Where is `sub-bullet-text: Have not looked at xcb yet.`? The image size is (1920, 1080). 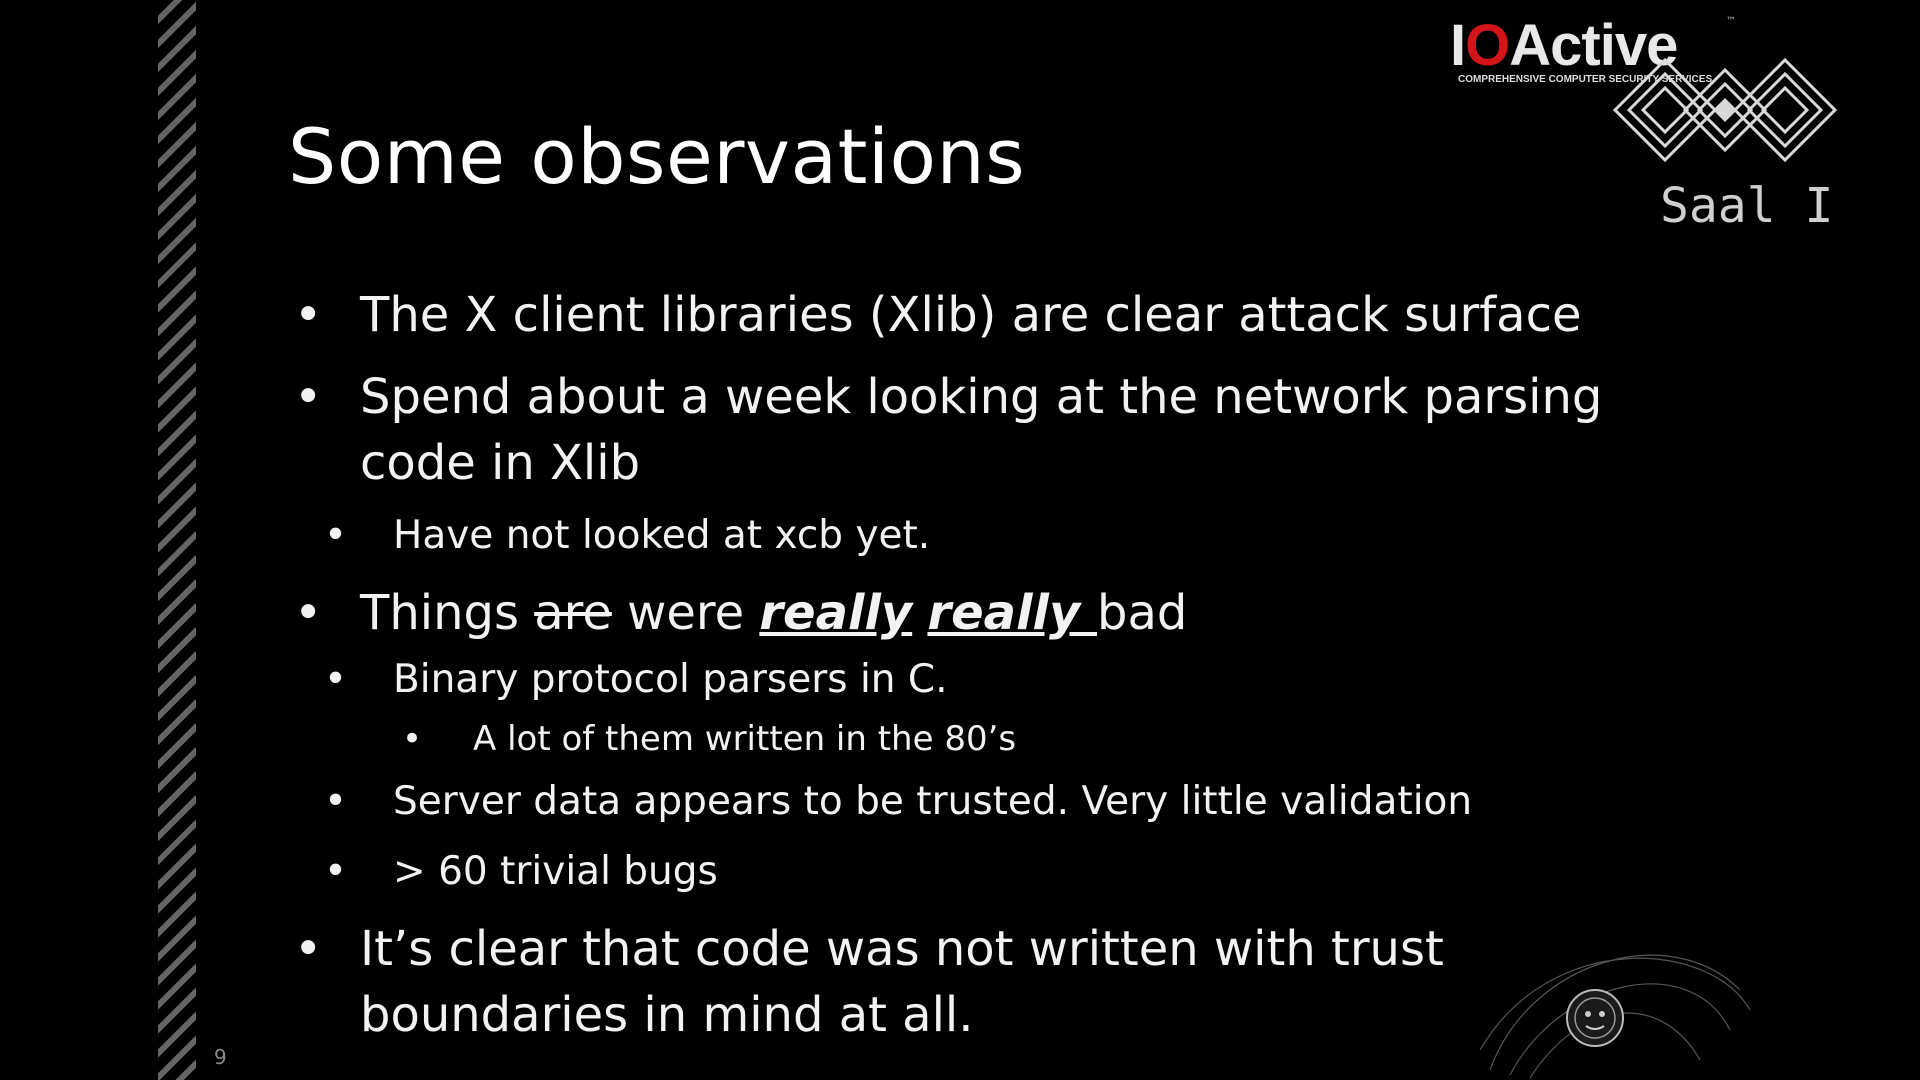
sub-bullet-text: Have not looked at xcb yet. is located at coordinates (662, 535).